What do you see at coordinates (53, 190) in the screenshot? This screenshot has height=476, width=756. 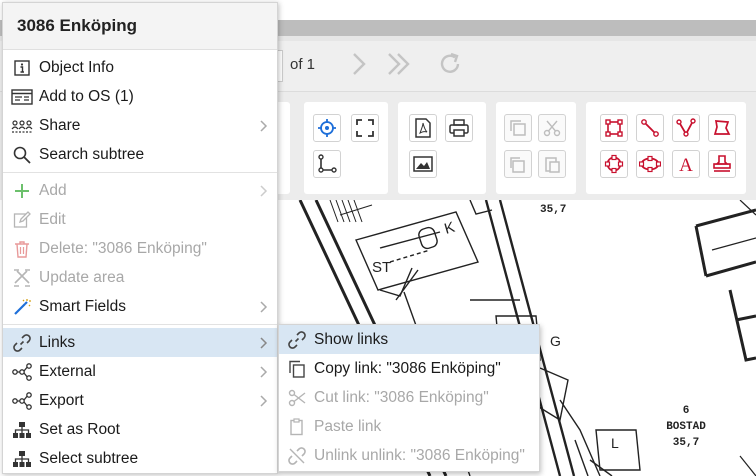 I see `menu-item-label: Add` at bounding box center [53, 190].